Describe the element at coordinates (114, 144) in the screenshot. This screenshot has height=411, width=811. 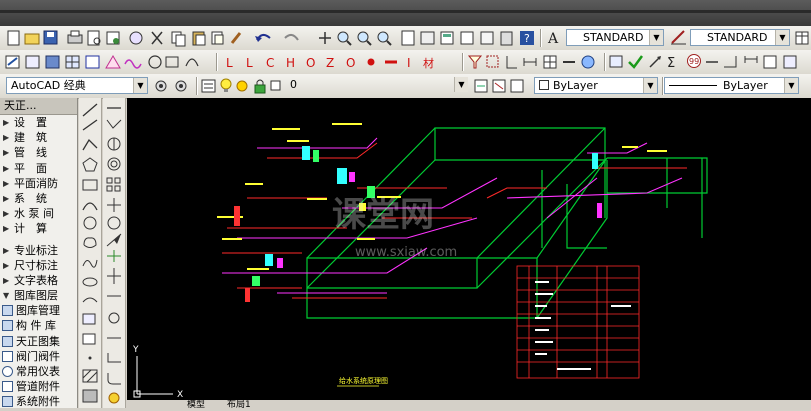
I see `mirror-icon` at that location.